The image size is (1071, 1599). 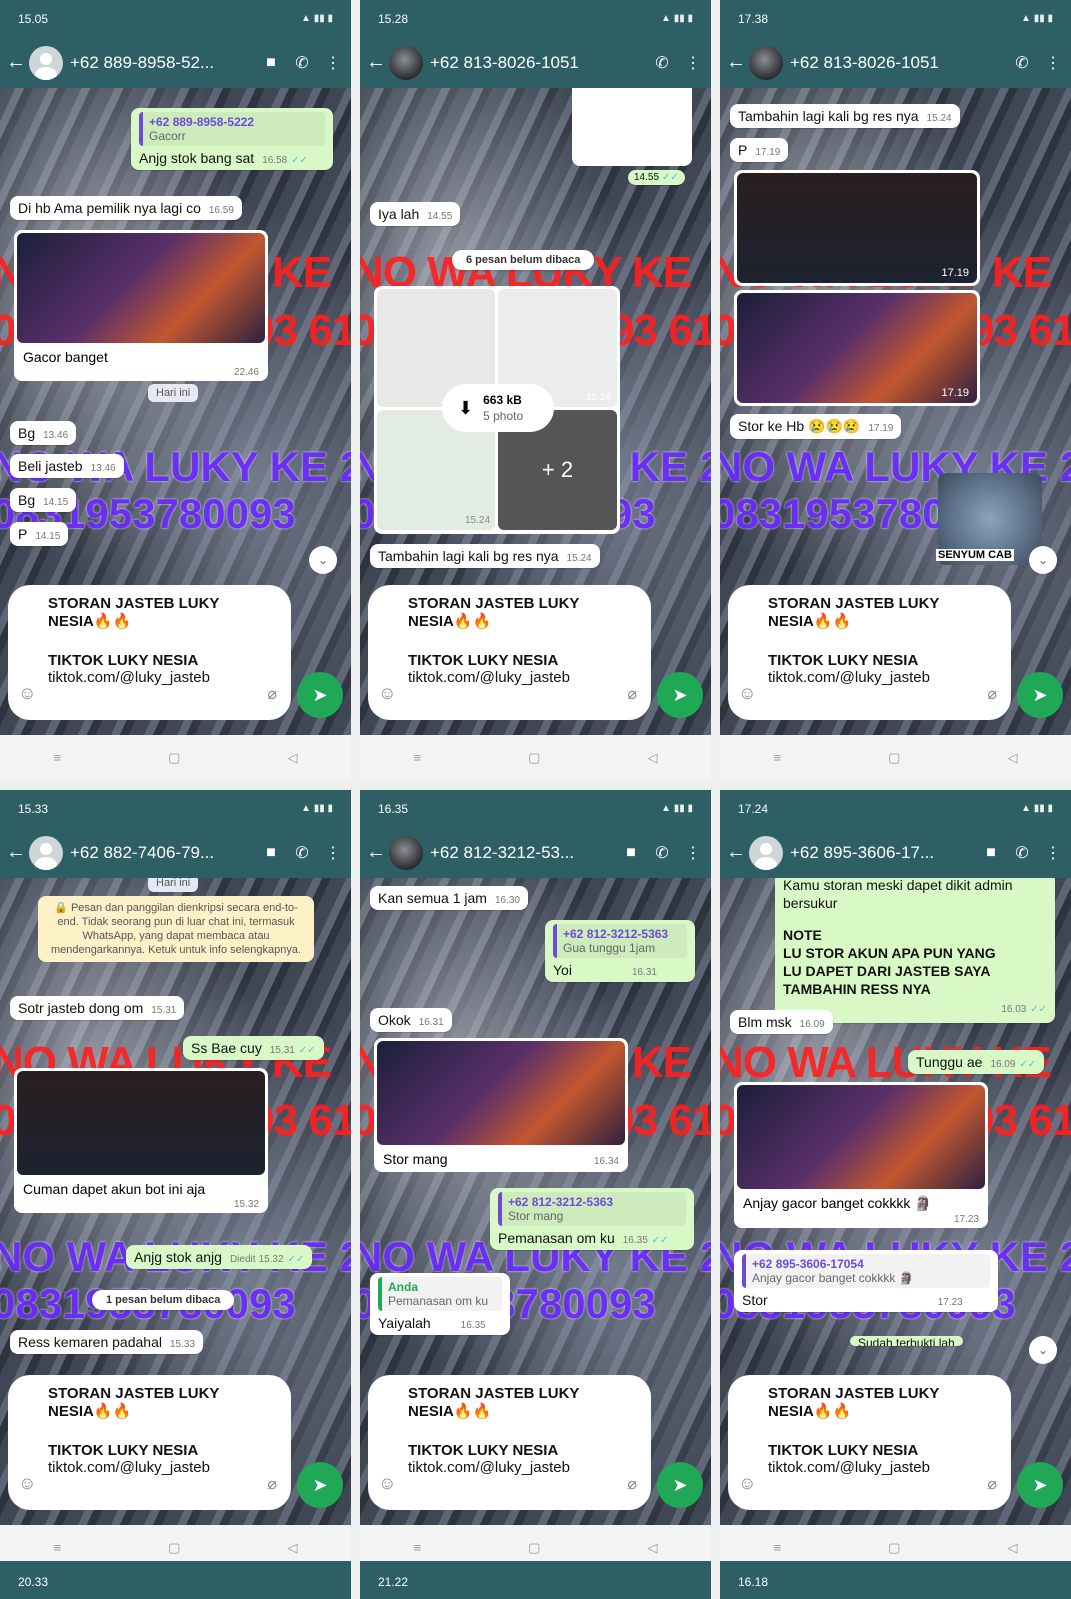 I want to click on message-bubble-in: Stor ke Hb 😢😢😢 17.19, so click(x=816, y=426).